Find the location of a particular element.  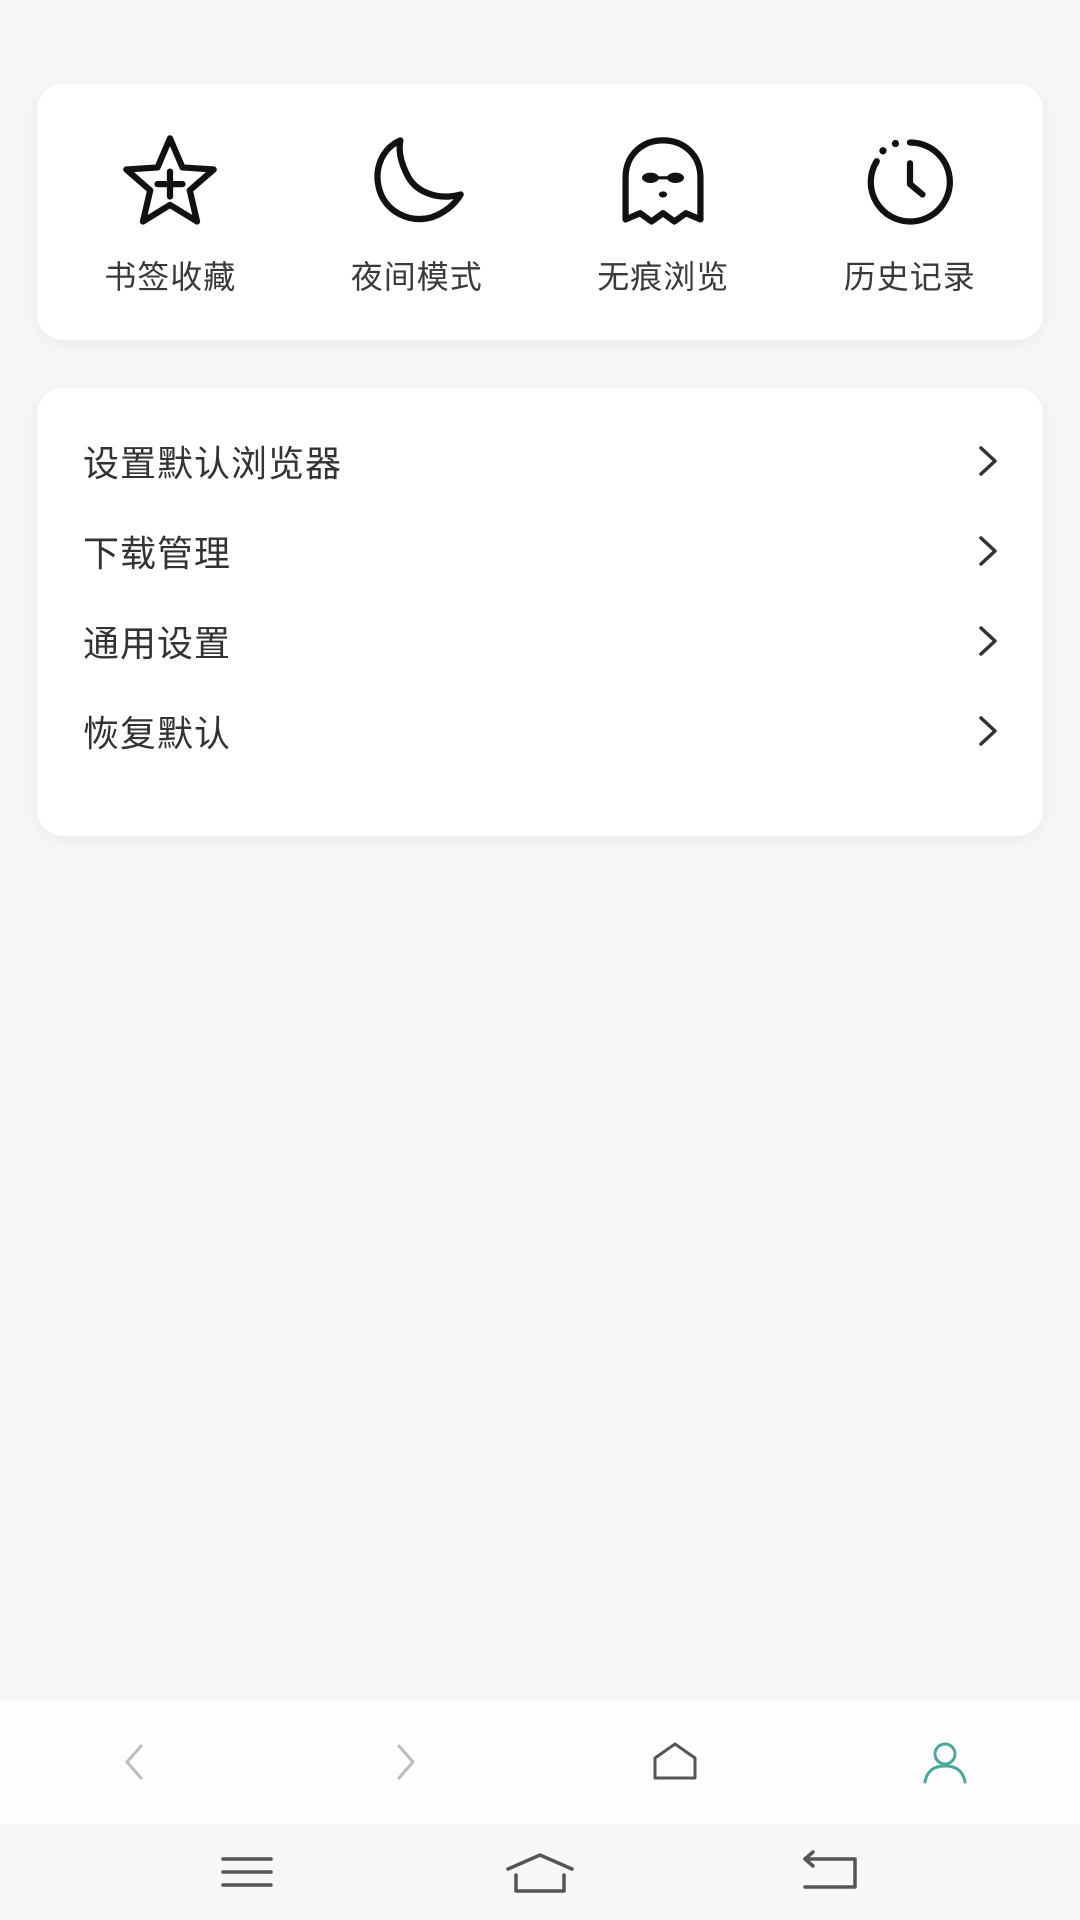

bookmarks-button: 书签收藏 is located at coordinates (170, 212).